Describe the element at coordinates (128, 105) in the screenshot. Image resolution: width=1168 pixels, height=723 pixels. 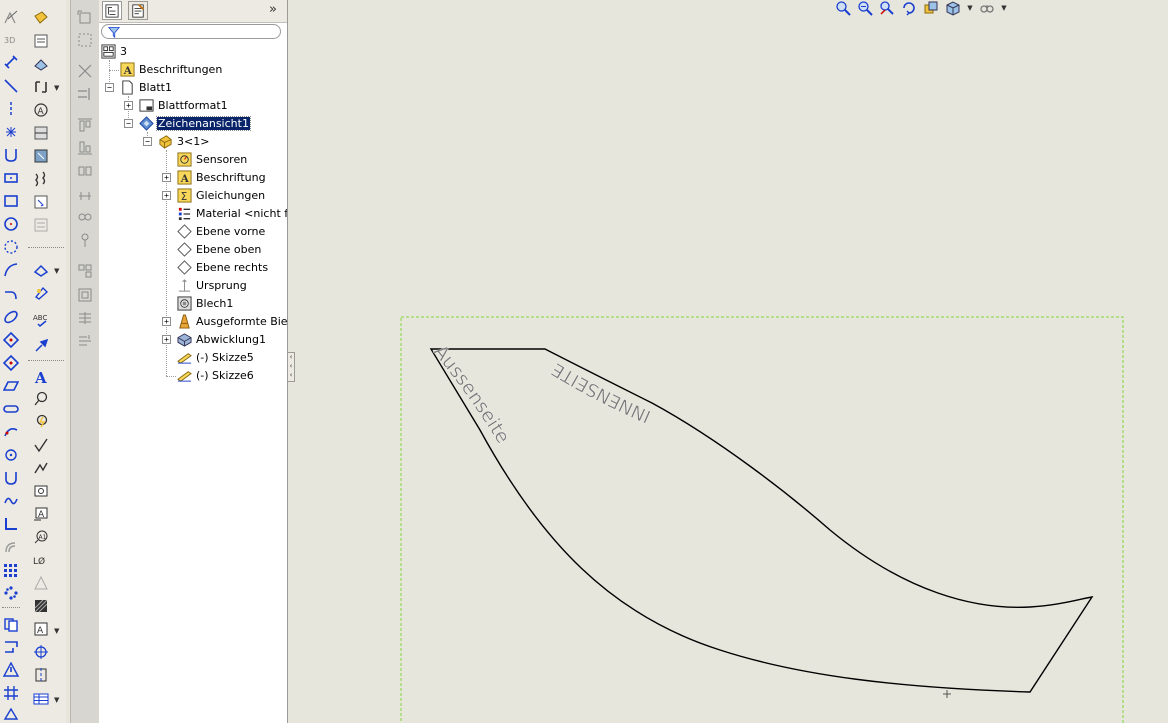
I see `expand-blattformat1-toggle: +` at that location.